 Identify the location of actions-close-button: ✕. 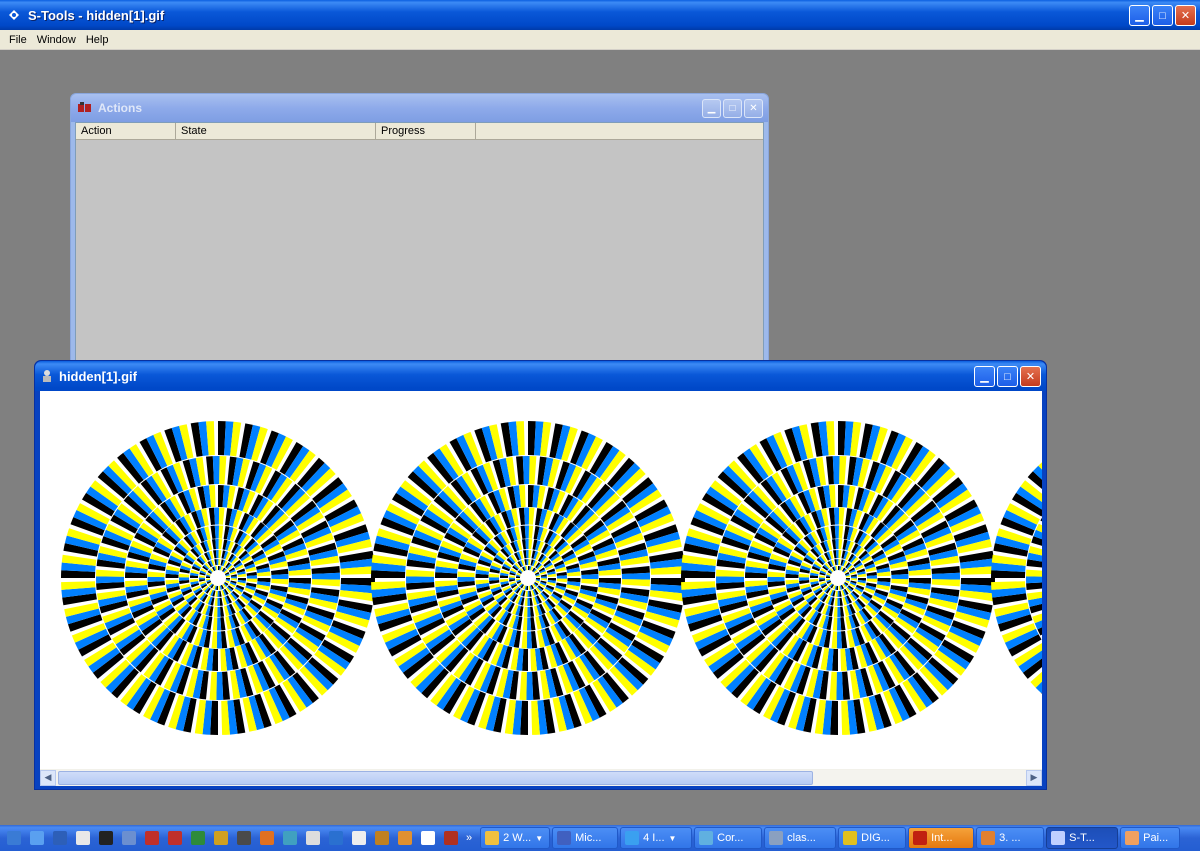
(753, 108).